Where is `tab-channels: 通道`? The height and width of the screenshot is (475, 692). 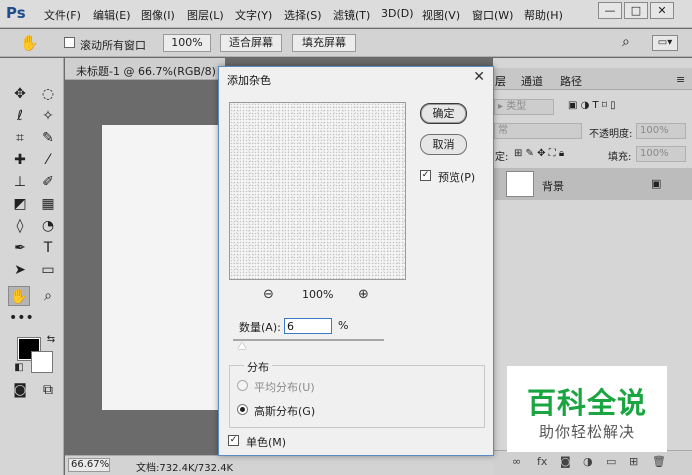
tab-channels: 通道 is located at coordinates (532, 81).